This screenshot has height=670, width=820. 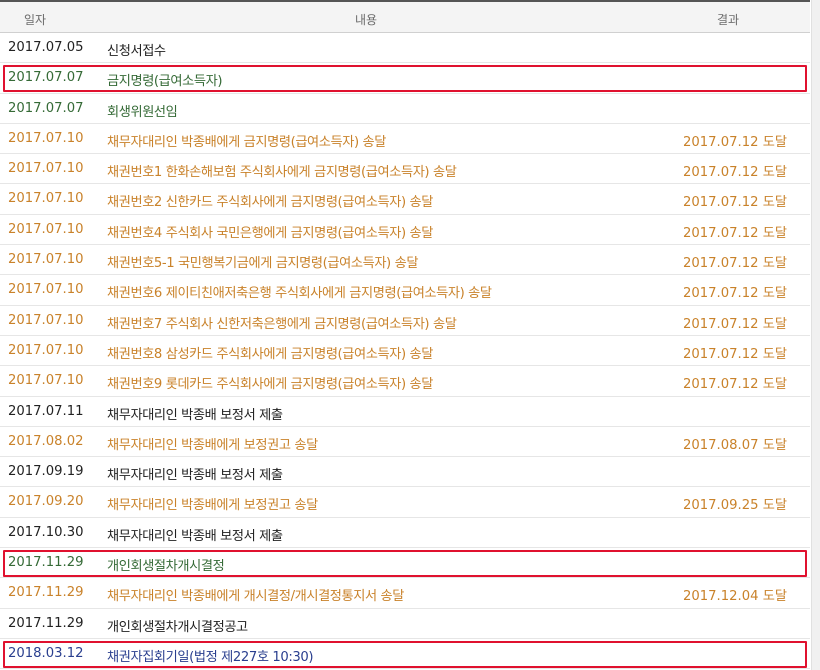 What do you see at coordinates (735, 506) in the screenshot?
I see `row-result: 2017.09.25 도달` at bounding box center [735, 506].